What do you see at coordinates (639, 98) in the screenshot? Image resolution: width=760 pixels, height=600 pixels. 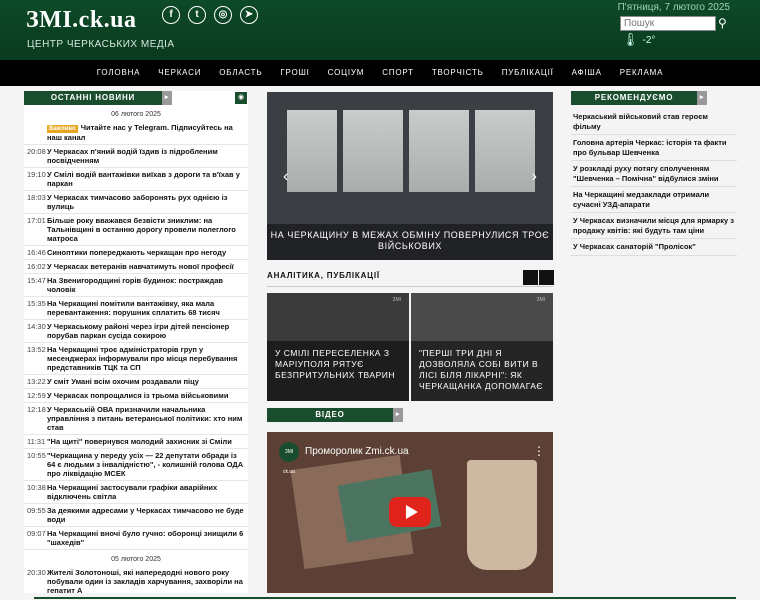 I see `recommended-title: РЕКОМЕНДУЄМО ▸` at bounding box center [639, 98].